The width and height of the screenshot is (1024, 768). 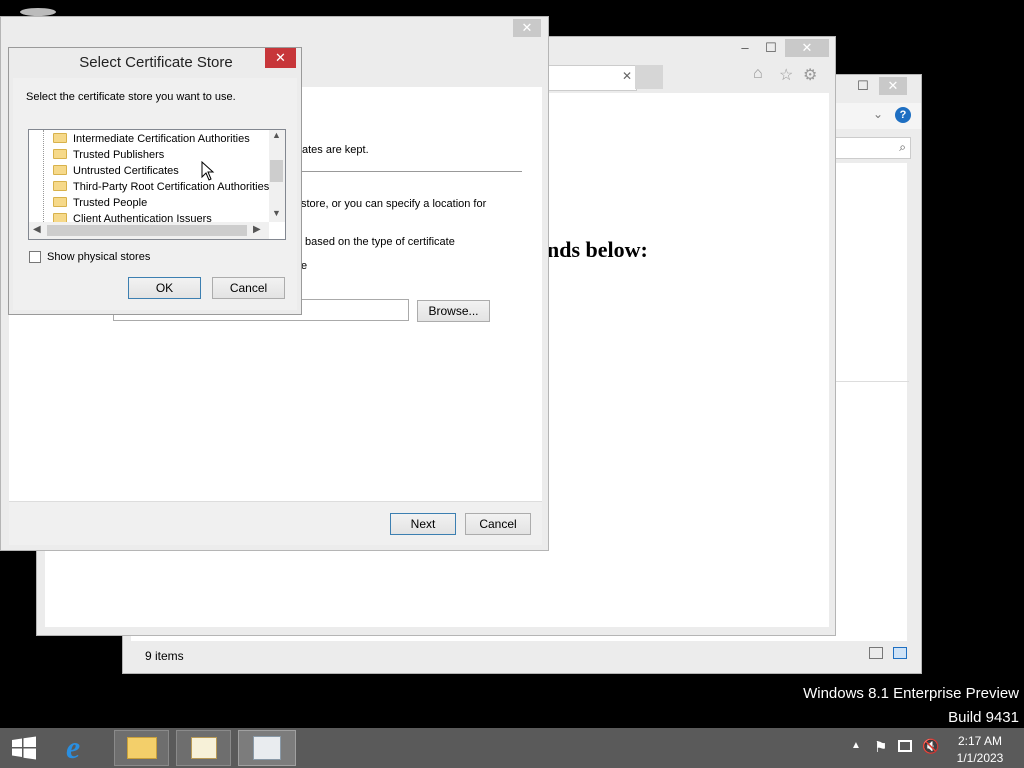 I want to click on wizard-cancel-button: Cancel, so click(x=498, y=524).